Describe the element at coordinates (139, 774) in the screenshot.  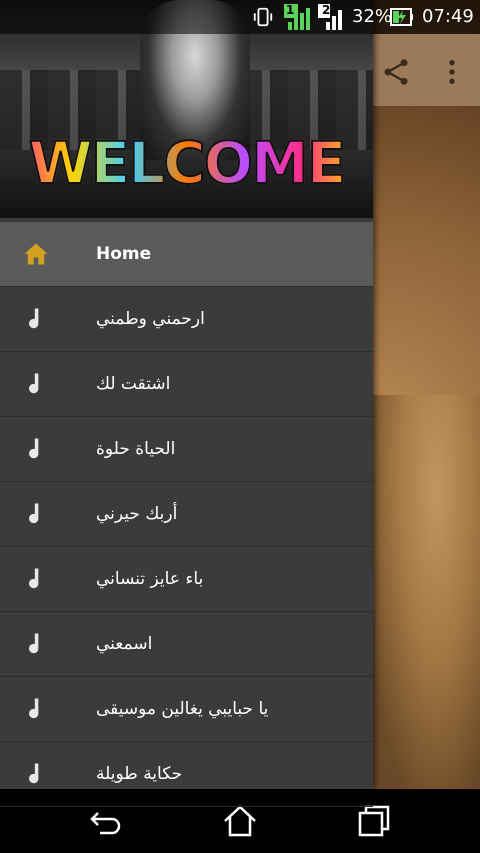
I see `menu-item-label: حكاية طويلة` at that location.